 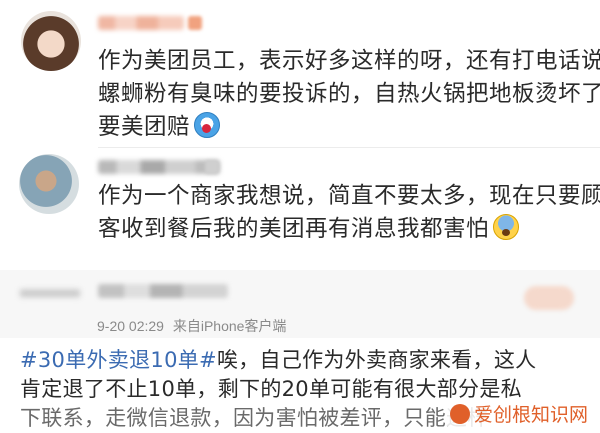 What do you see at coordinates (144, 127) in the screenshot?
I see `comment-line: 要美团赔` at bounding box center [144, 127].